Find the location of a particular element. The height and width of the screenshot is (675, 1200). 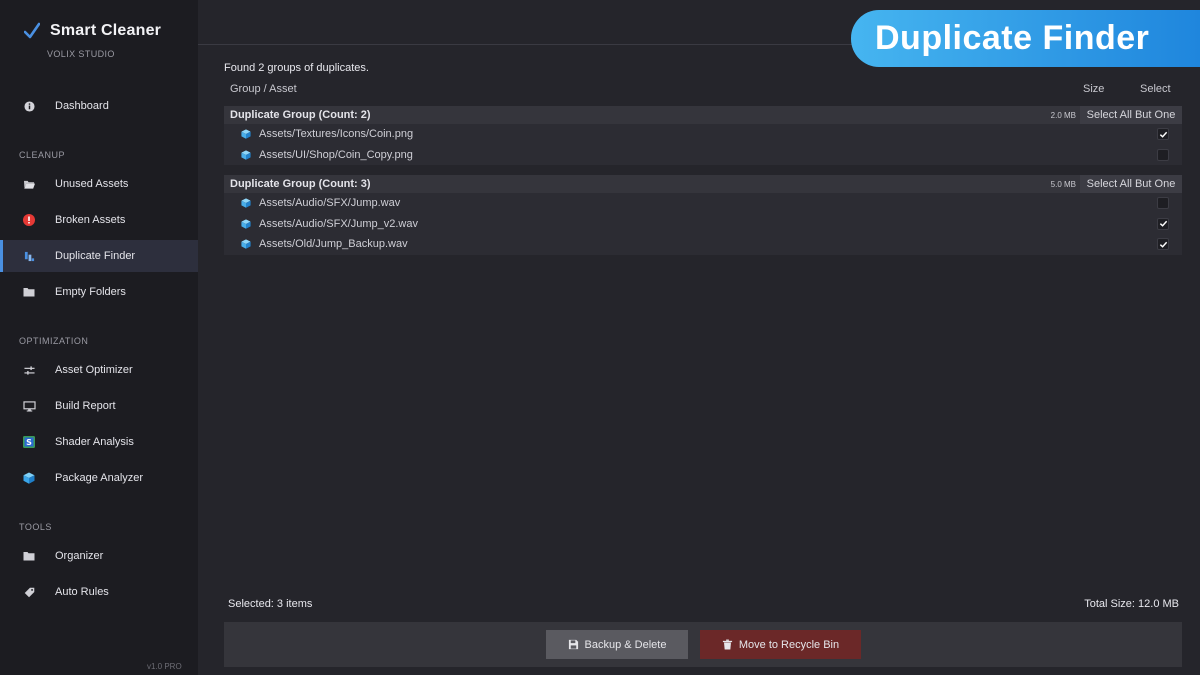

version-label: v1.0 PRO is located at coordinates (164, 666).